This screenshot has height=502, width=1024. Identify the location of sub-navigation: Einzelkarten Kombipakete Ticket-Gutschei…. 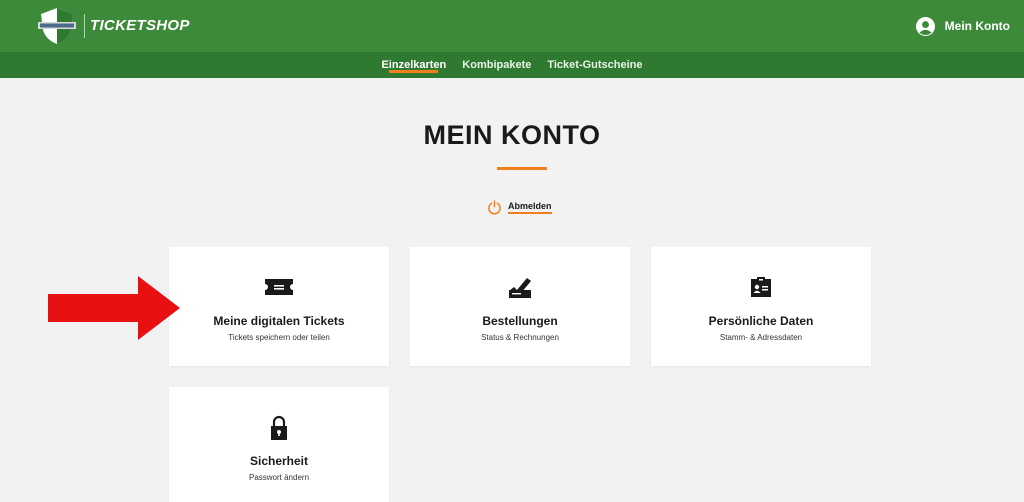
(512, 65).